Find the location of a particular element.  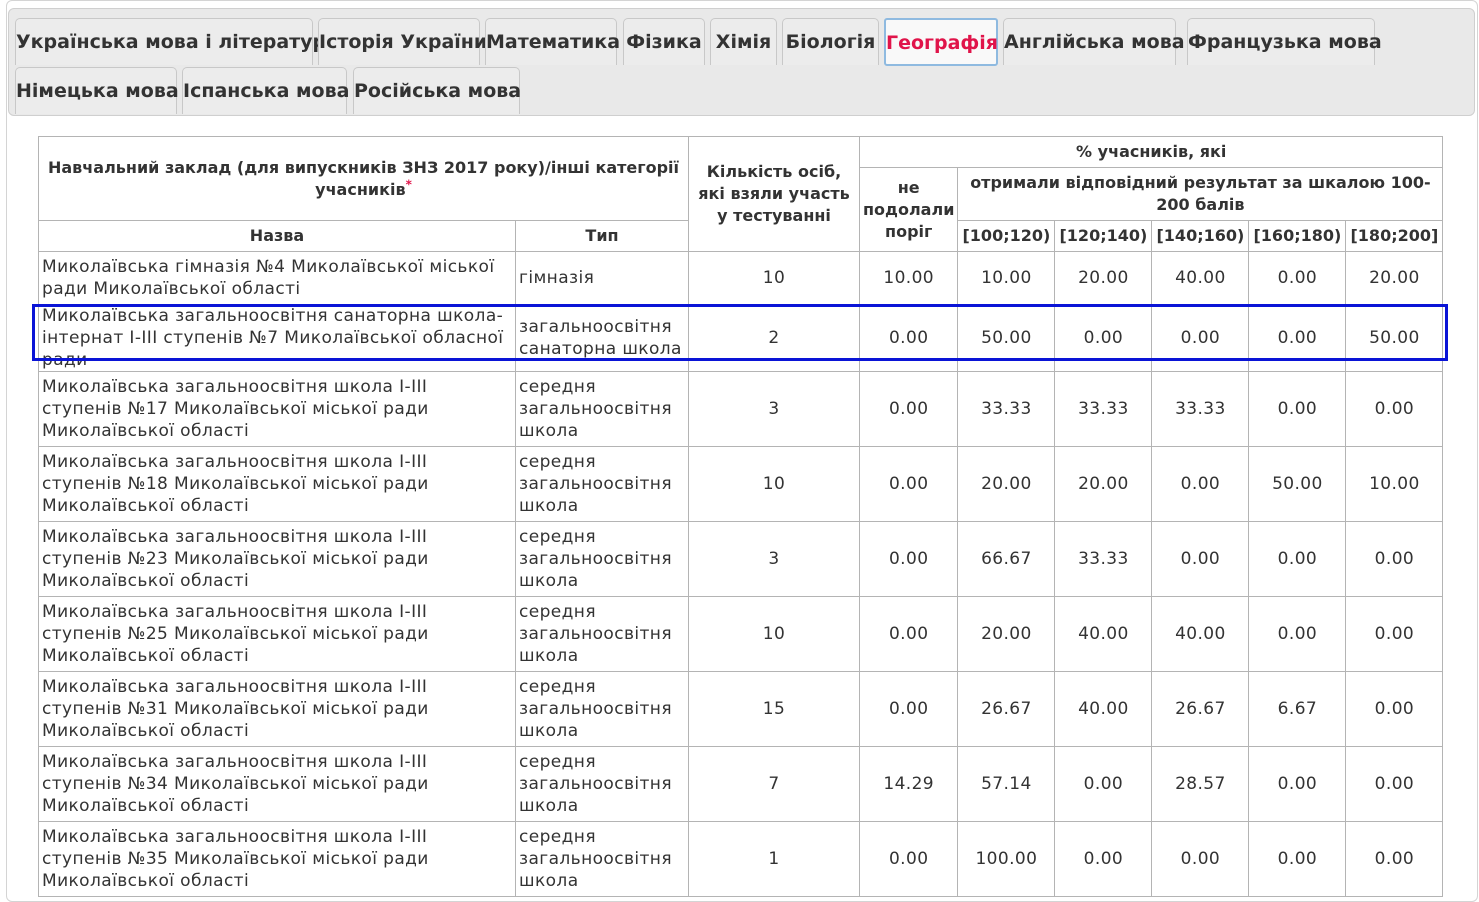

range-header: [180;200] is located at coordinates (1394, 236).